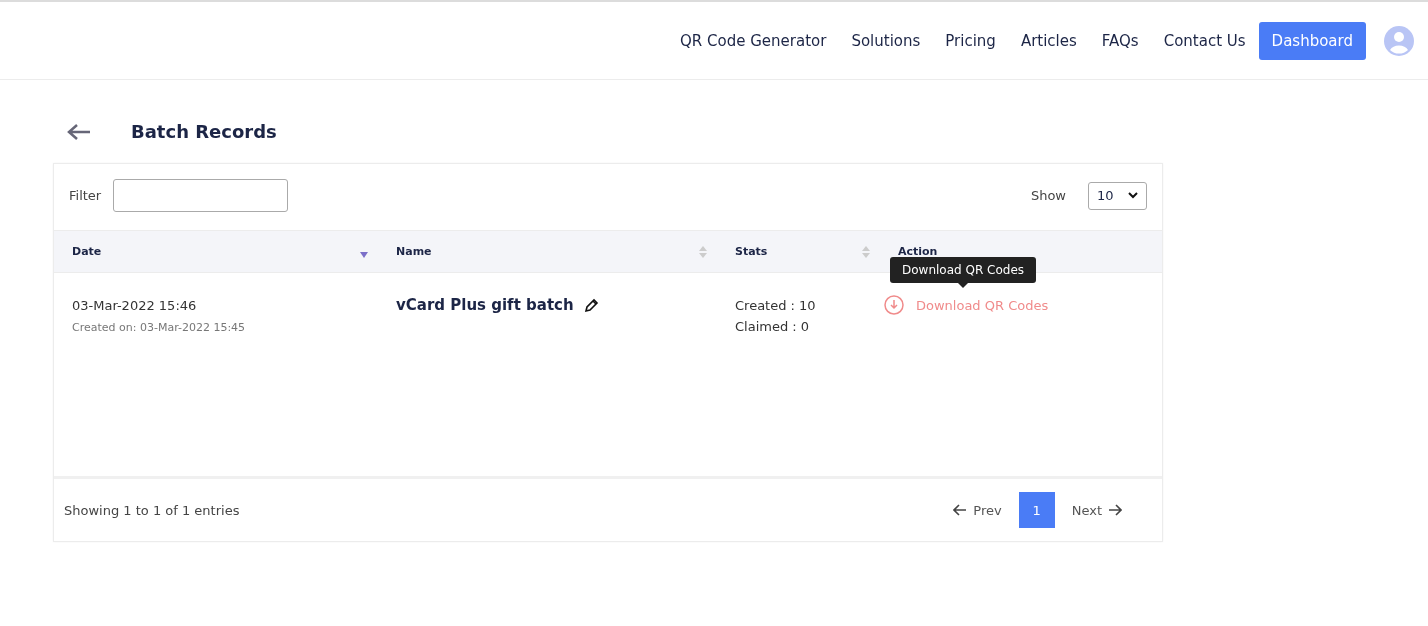  Describe the element at coordinates (753, 40) in the screenshot. I see `nav-link: QR Code Generator` at that location.